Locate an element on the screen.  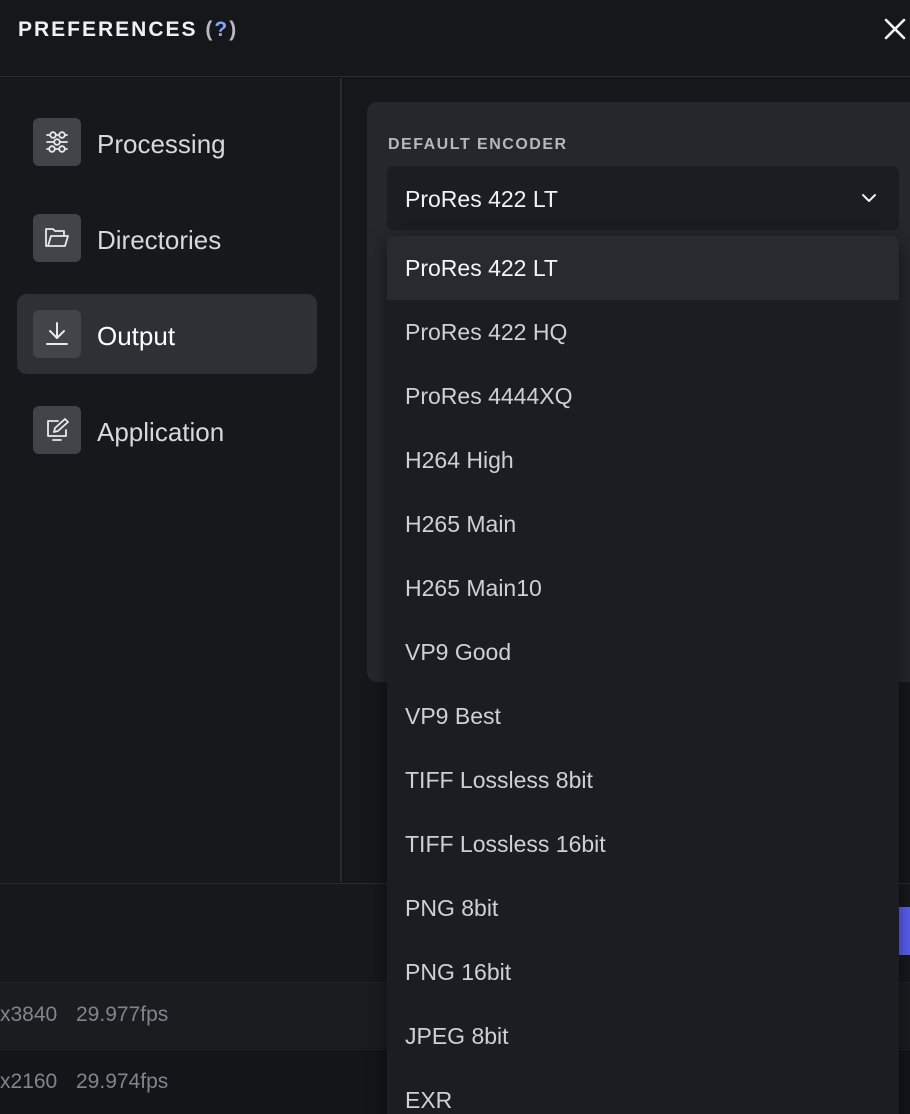
dropdown-option: ProRes 422 HQ is located at coordinates (643, 332).